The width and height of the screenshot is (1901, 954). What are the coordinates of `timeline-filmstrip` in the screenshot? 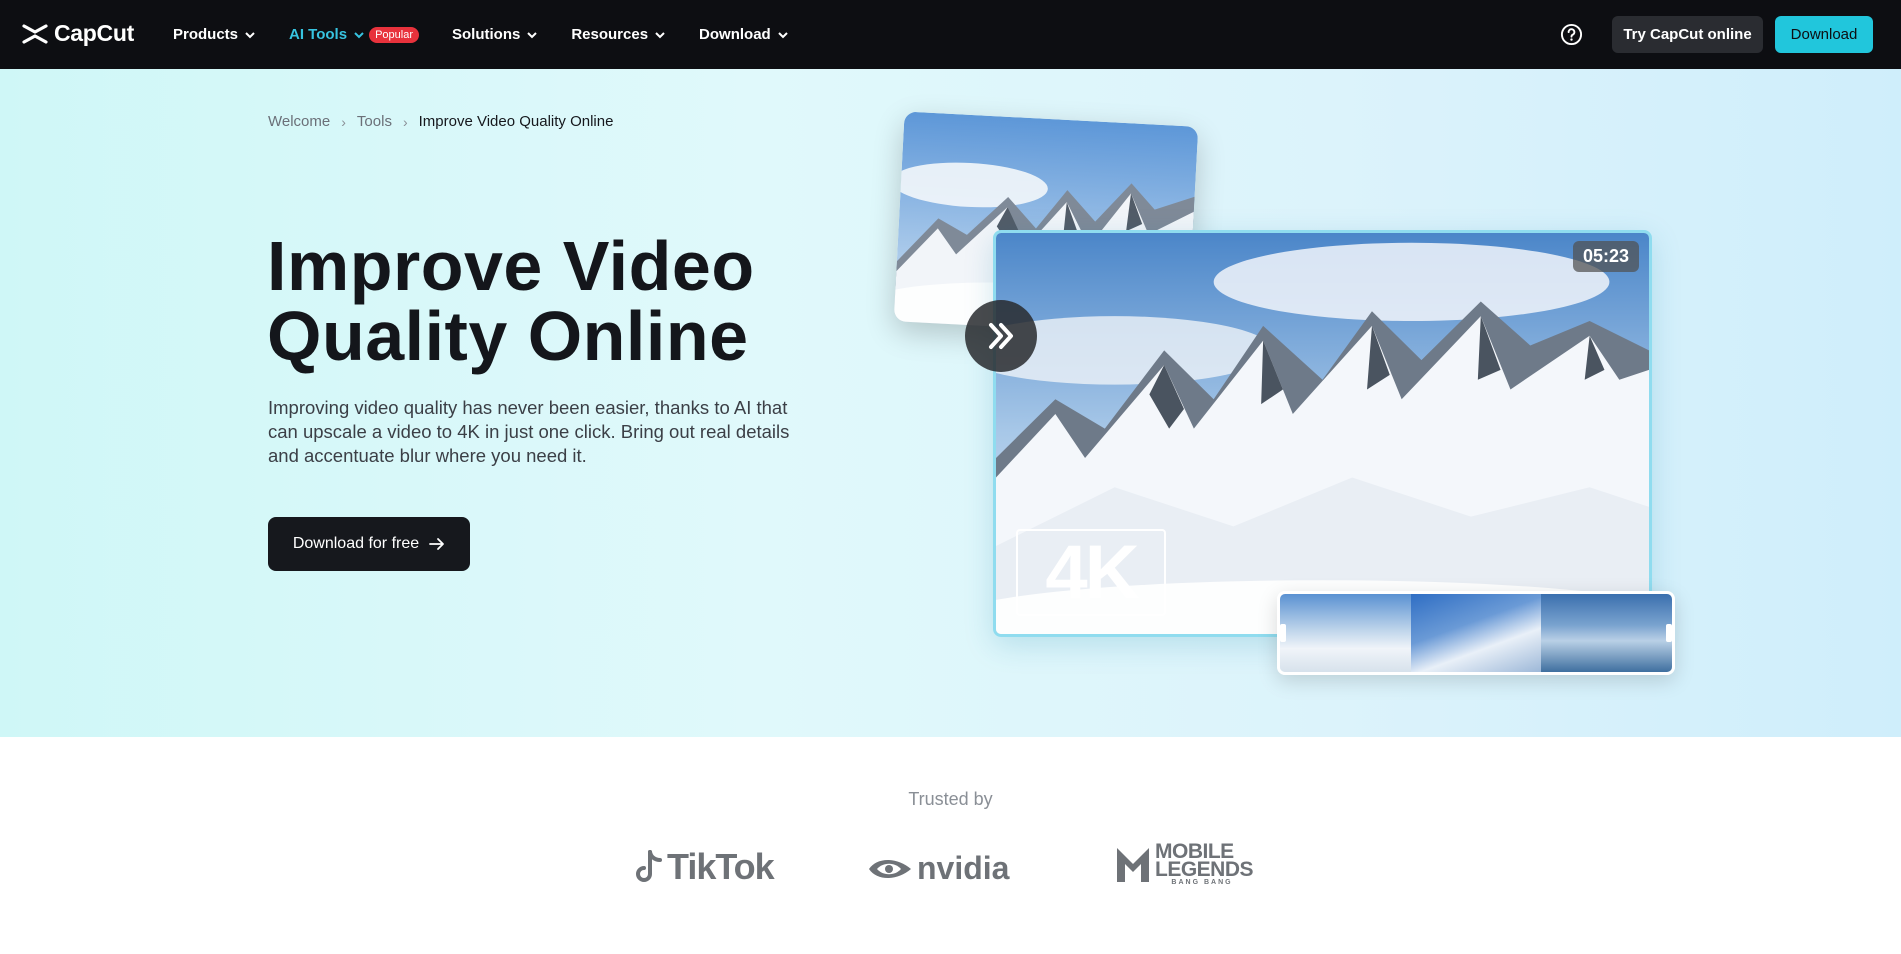 It's located at (1476, 633).